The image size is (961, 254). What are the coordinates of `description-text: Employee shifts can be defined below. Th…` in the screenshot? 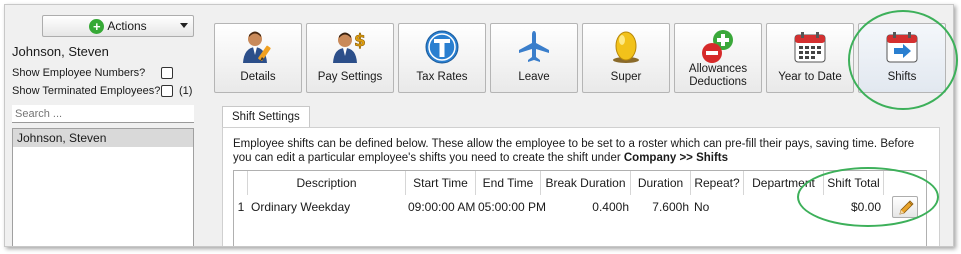 It's located at (574, 151).